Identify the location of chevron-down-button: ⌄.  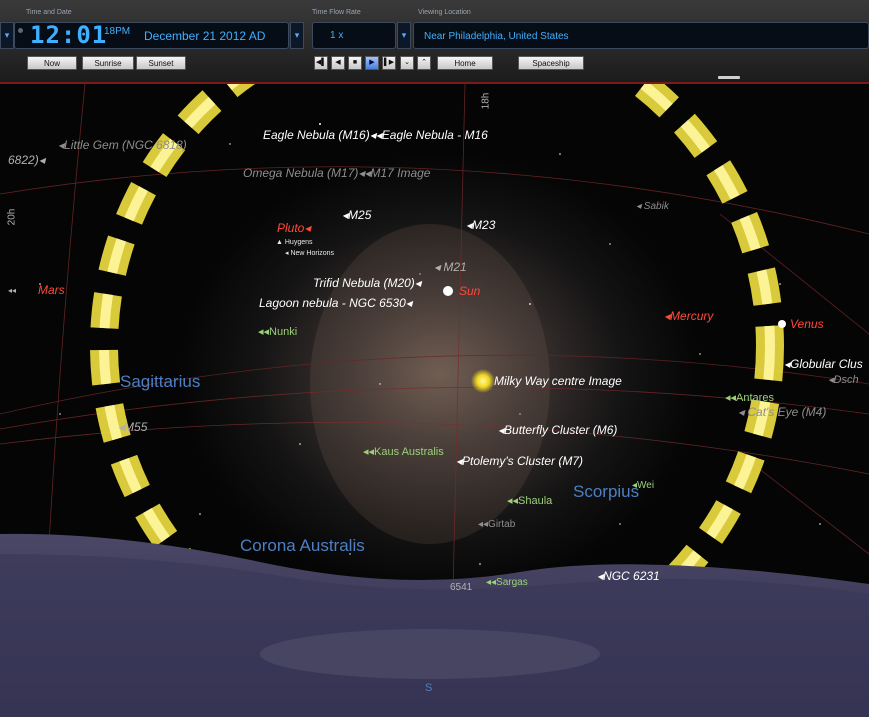
(407, 63).